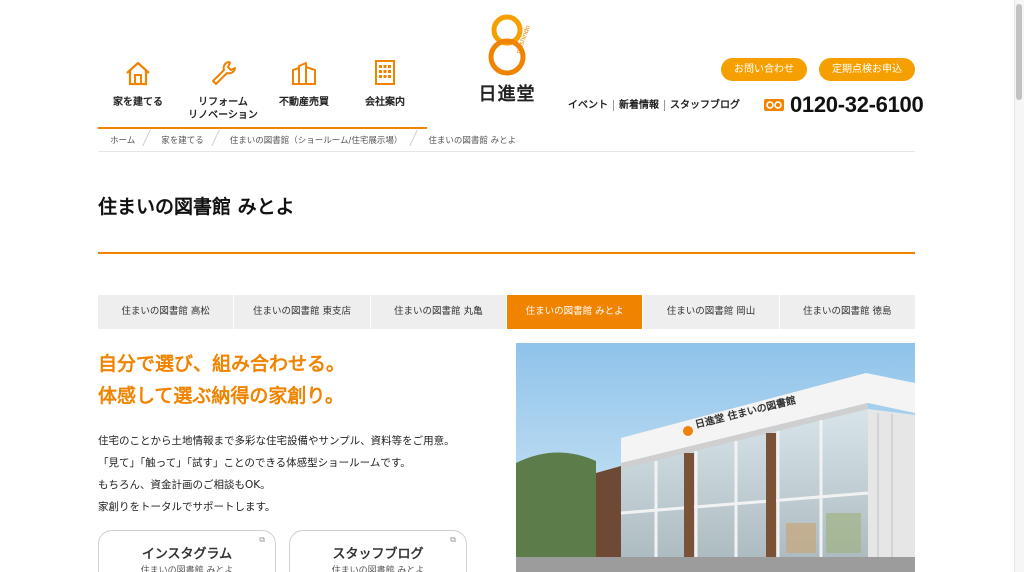  I want to click on wrench-icon, so click(224, 73).